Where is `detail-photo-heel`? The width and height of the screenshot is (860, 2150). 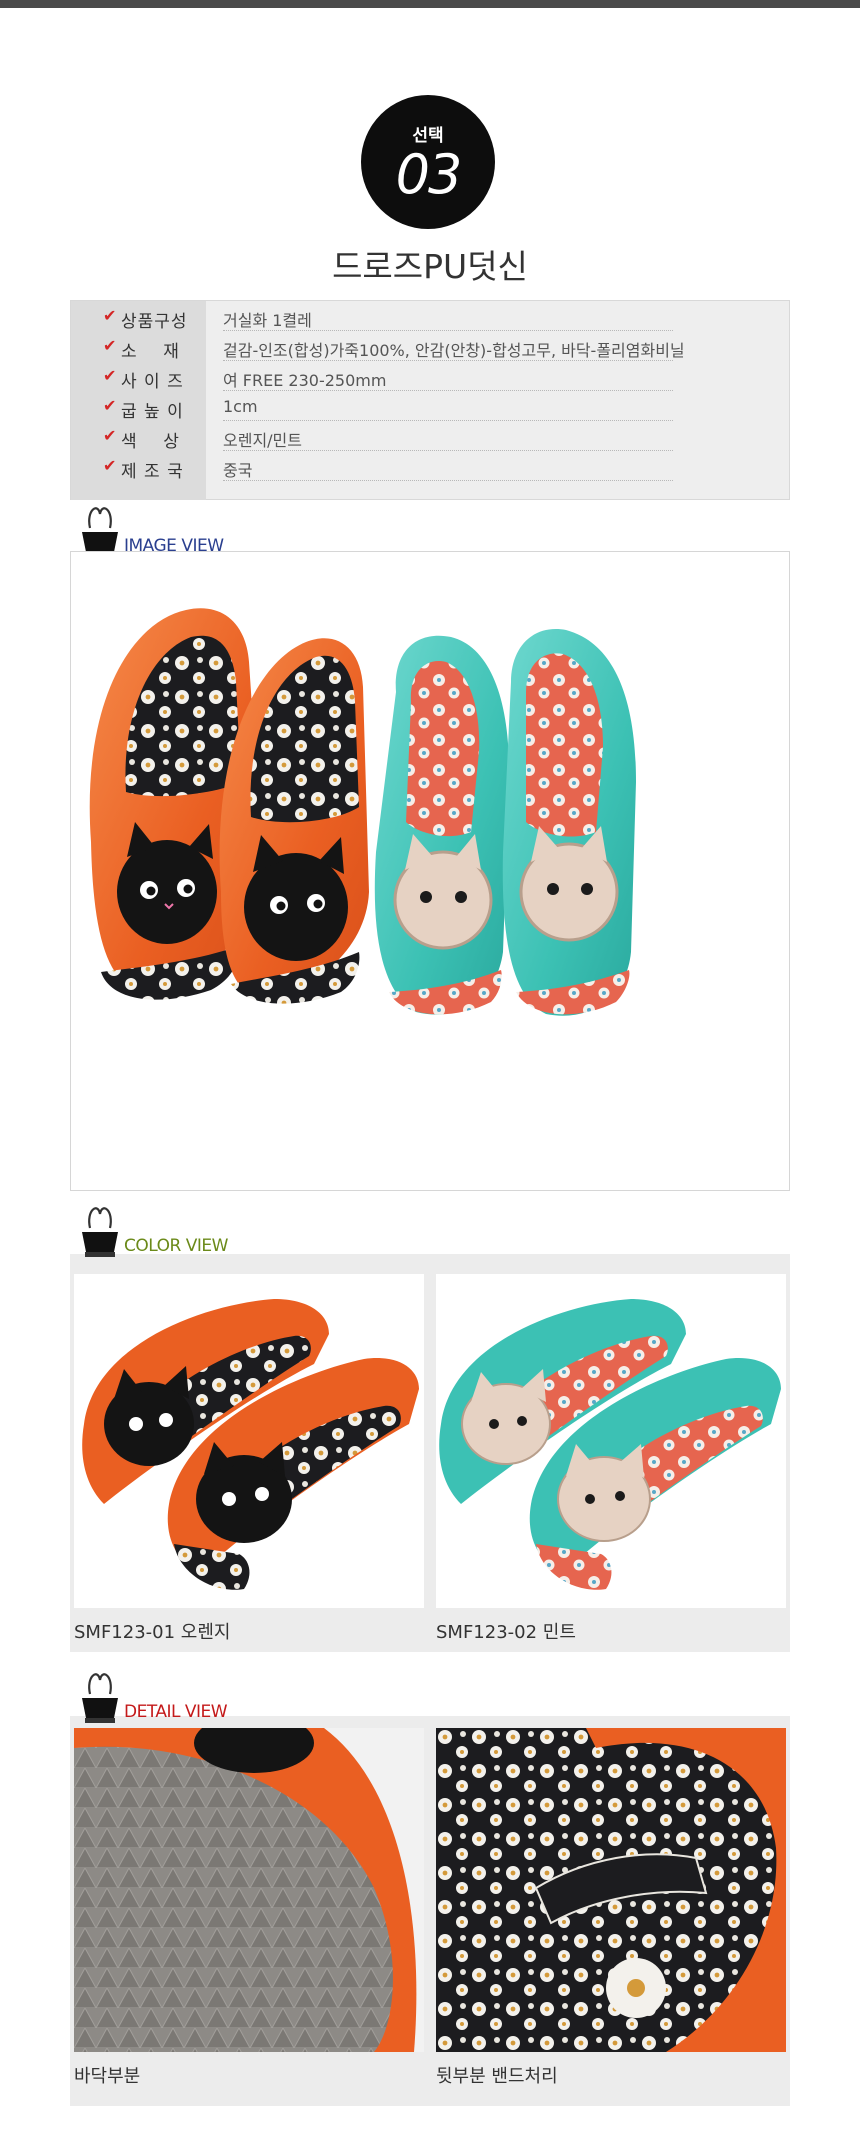 detail-photo-heel is located at coordinates (611, 1890).